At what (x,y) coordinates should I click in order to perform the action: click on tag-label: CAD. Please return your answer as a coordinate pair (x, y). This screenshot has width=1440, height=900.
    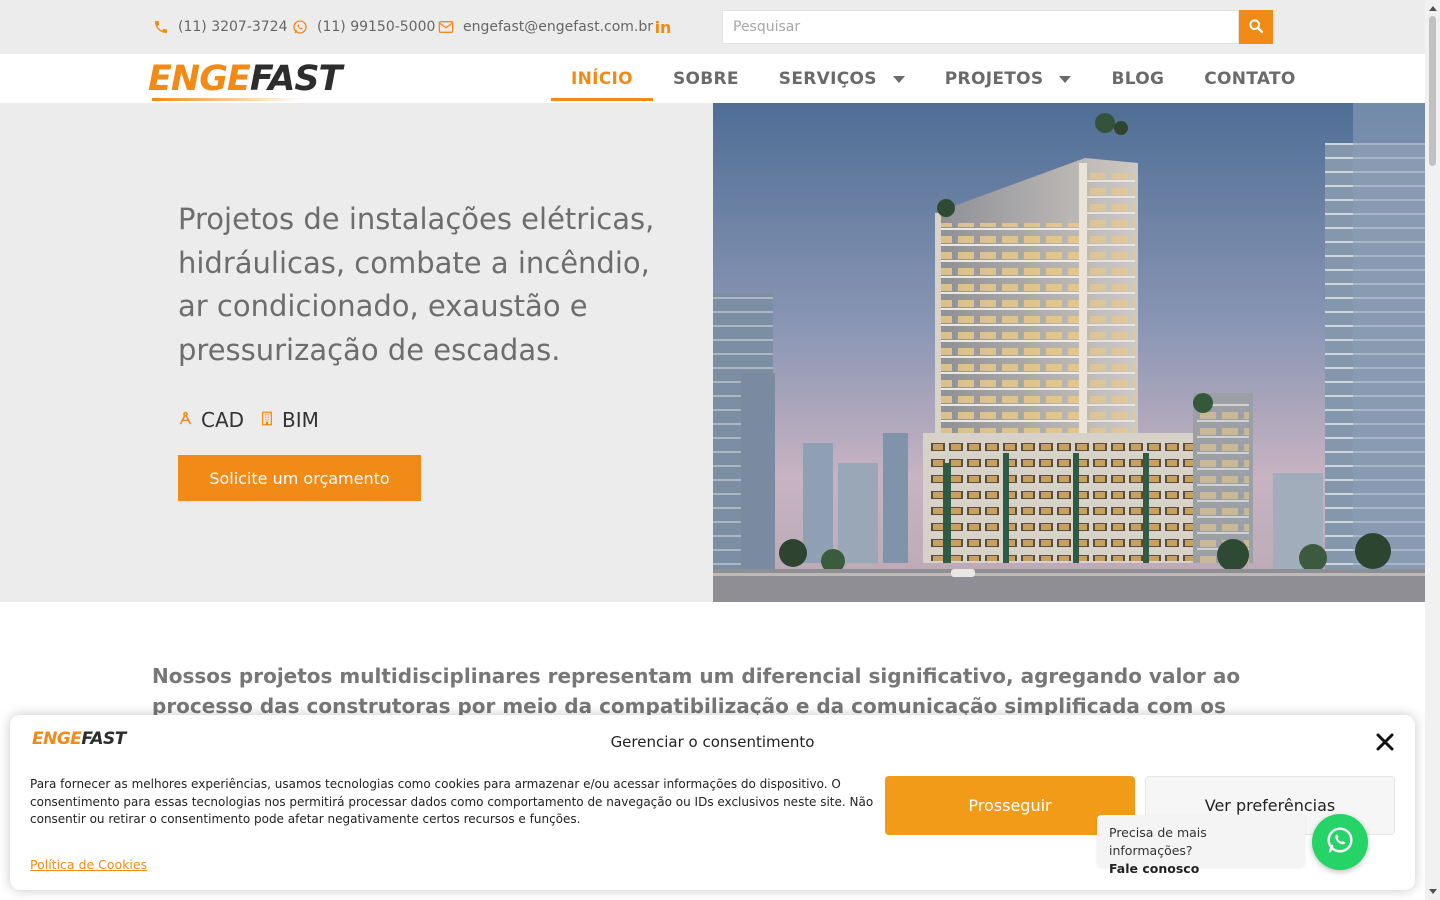
    Looking at the image, I should click on (223, 420).